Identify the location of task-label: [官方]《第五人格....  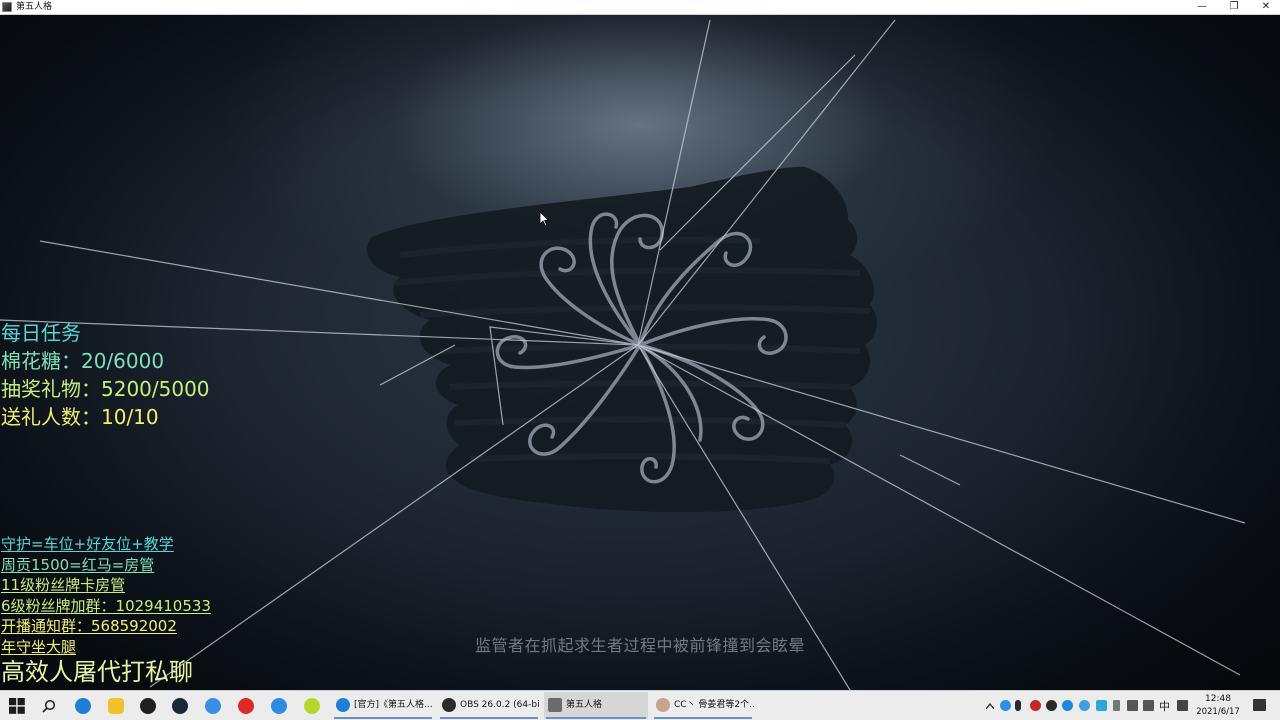
(393, 705).